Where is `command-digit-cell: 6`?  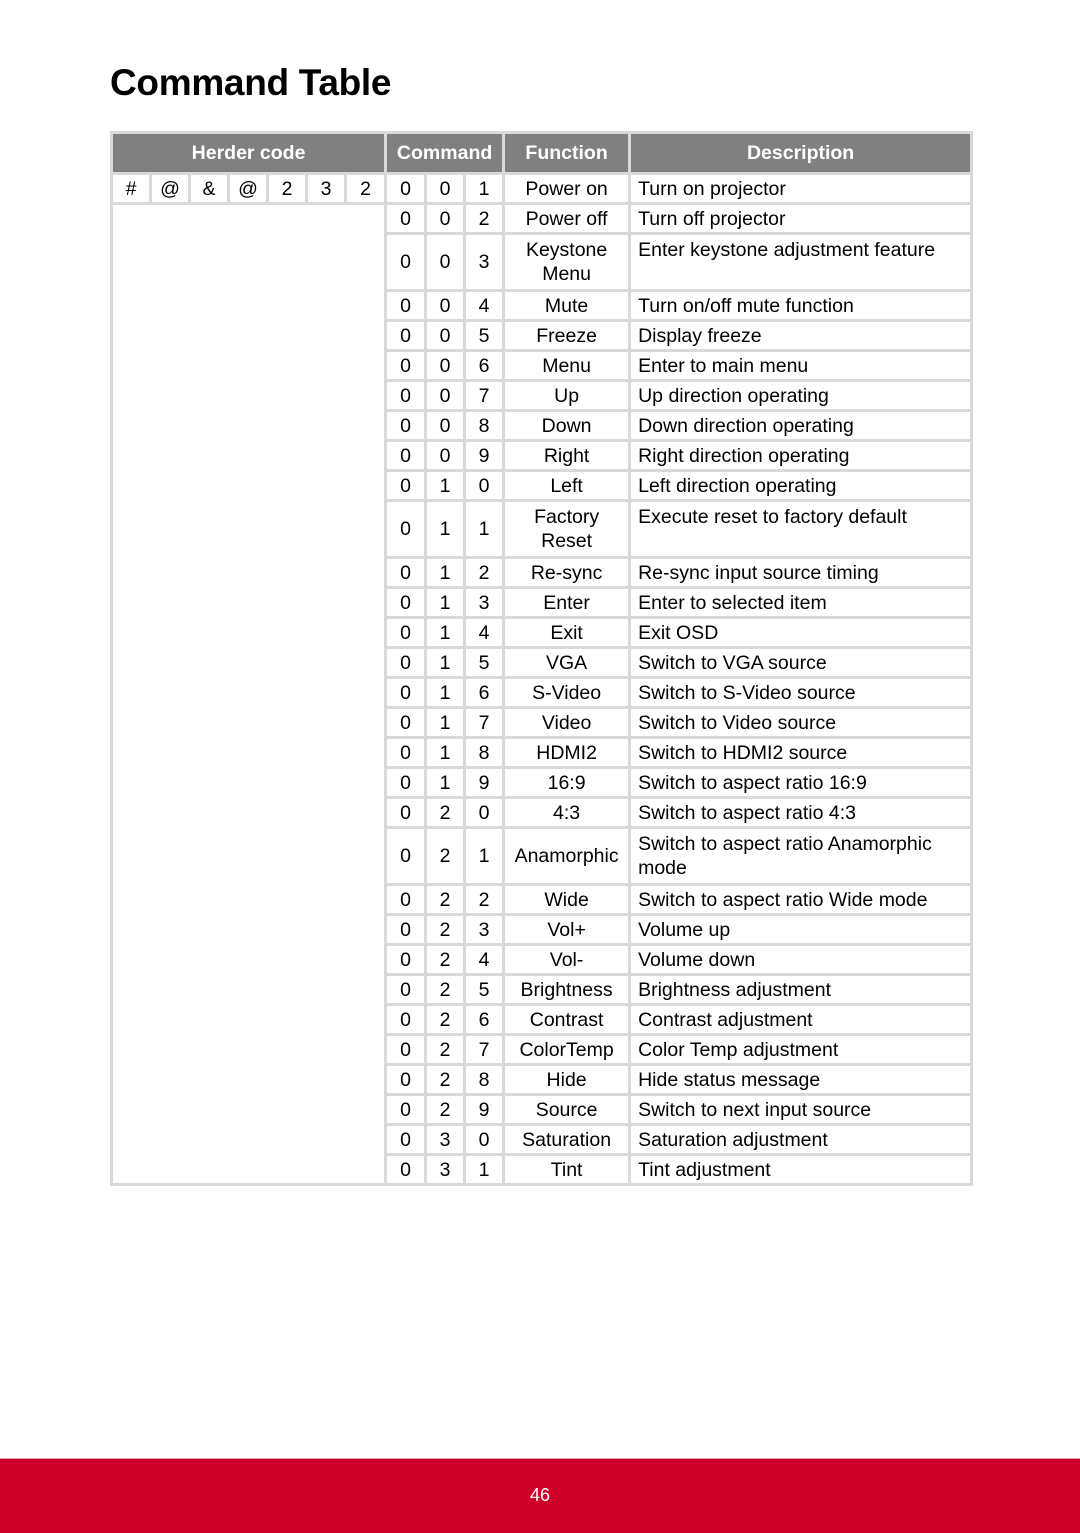
command-digit-cell: 6 is located at coordinates (484, 365).